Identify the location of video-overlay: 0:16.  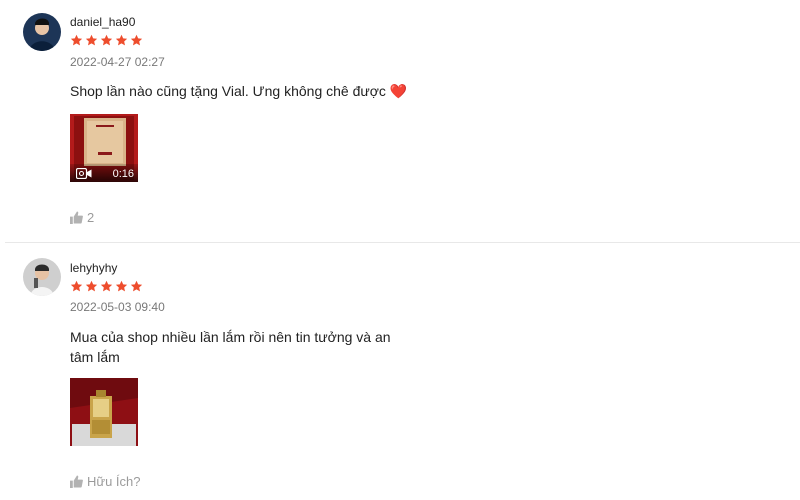
(104, 173).